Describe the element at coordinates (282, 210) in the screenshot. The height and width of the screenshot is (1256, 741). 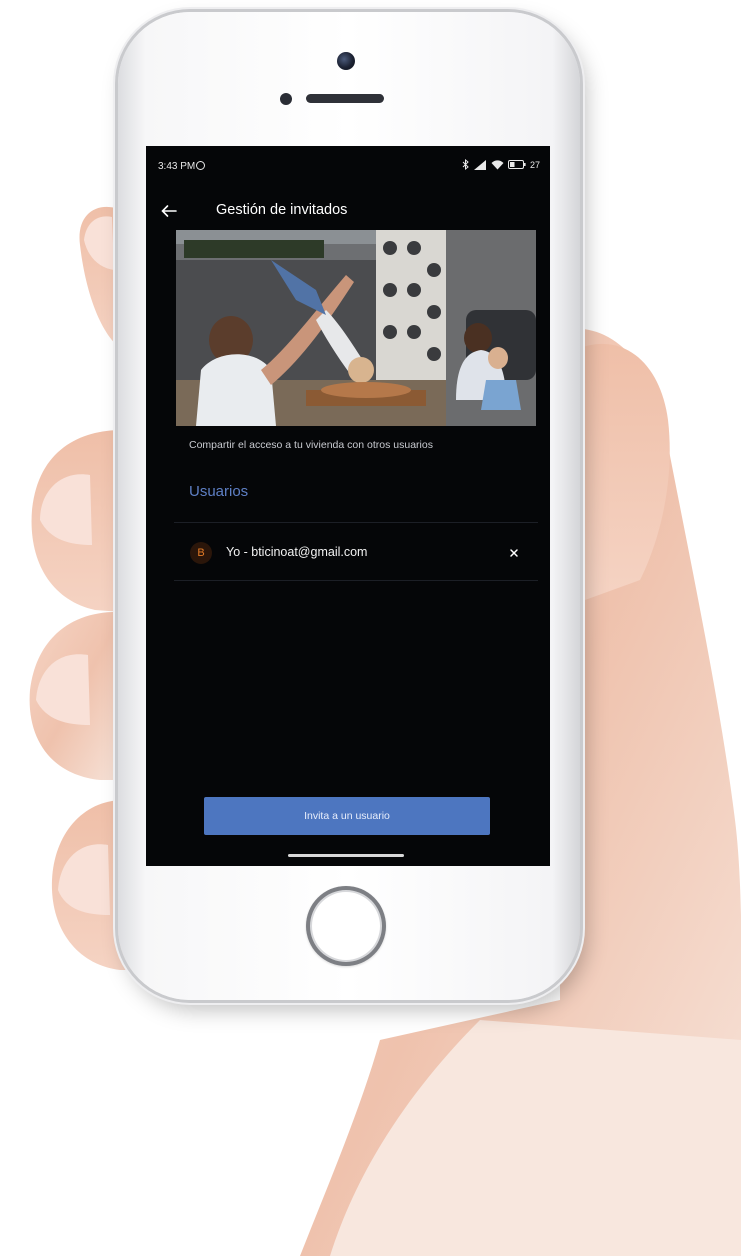
I see `page-title: Gestión de invitados` at that location.